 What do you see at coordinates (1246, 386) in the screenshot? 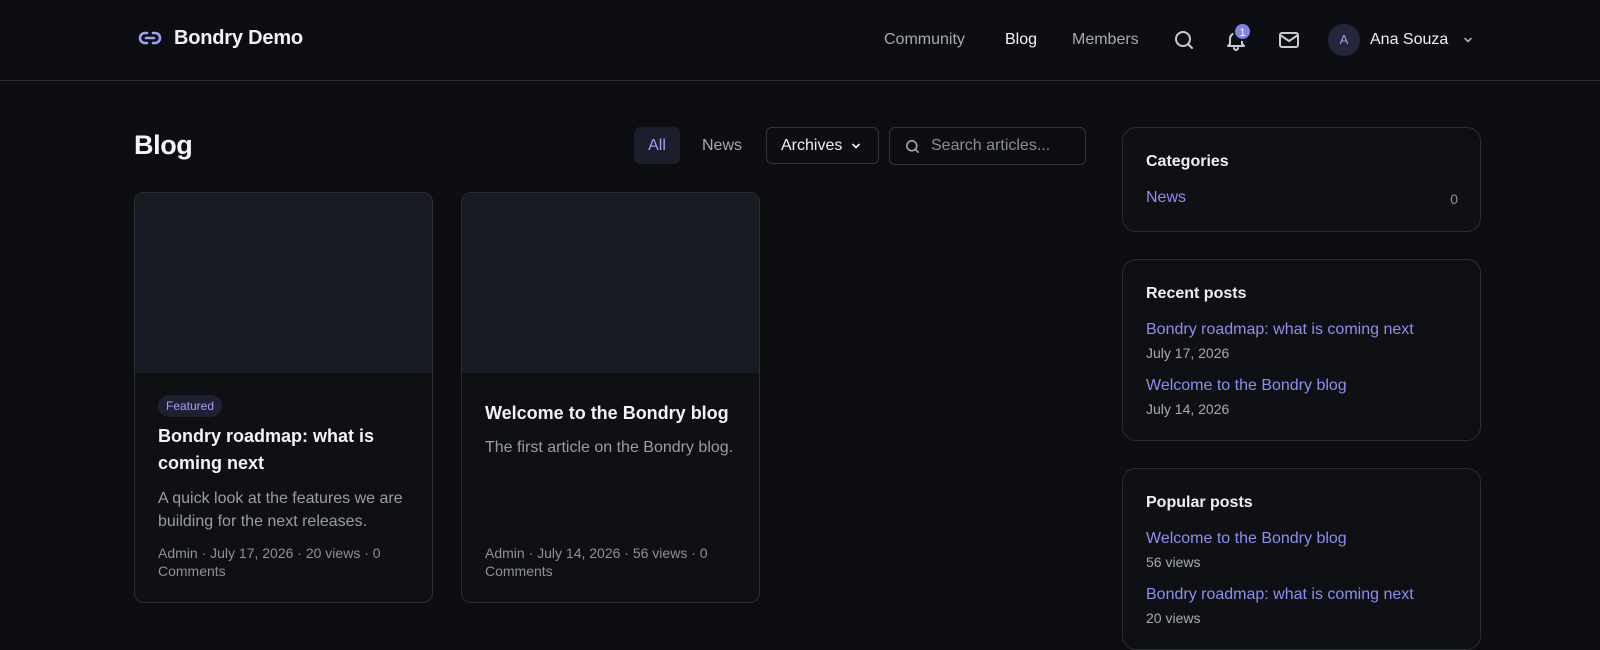
I see `recent-post-link: Welcome to the Bondry blog` at bounding box center [1246, 386].